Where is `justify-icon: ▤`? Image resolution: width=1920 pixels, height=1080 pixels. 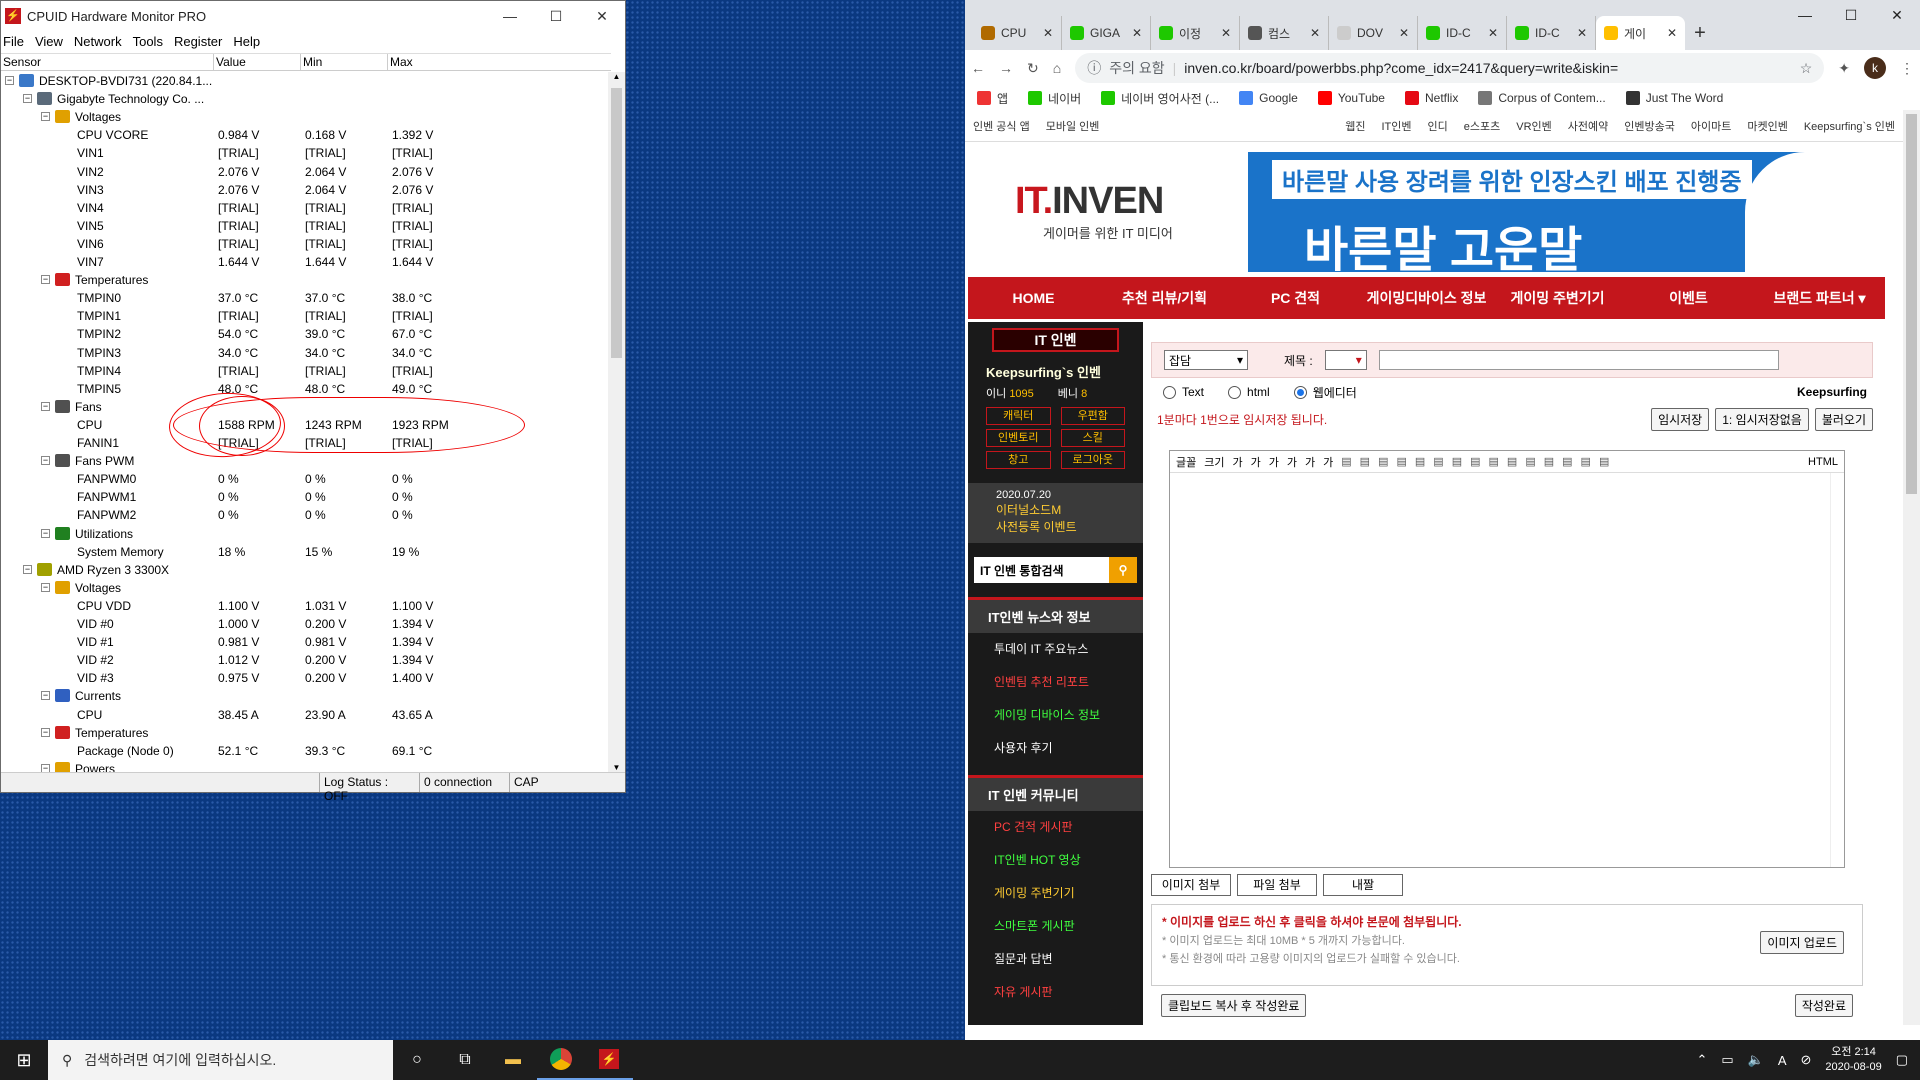 justify-icon: ▤ is located at coordinates (1401, 461).